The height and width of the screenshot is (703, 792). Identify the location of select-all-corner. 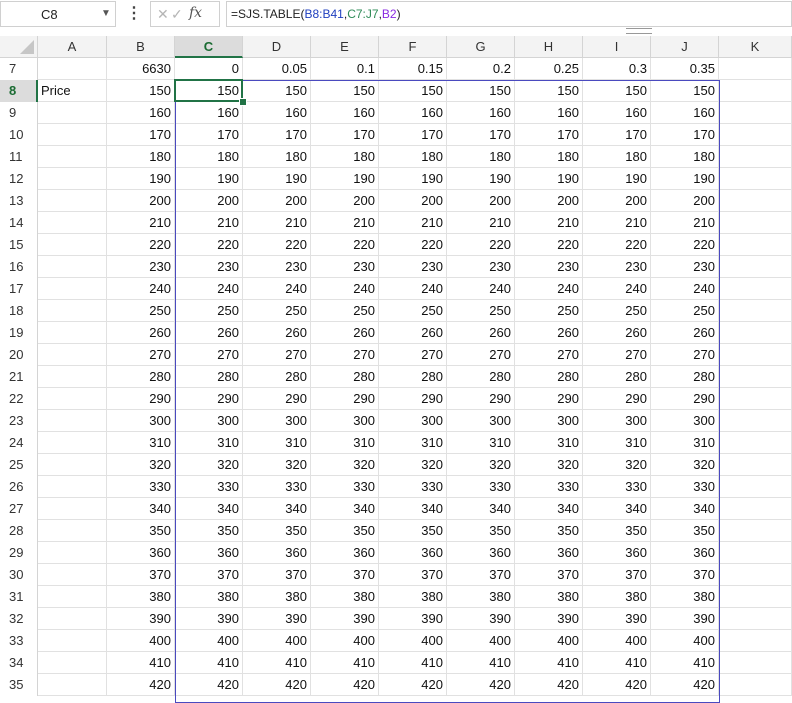
(19, 47).